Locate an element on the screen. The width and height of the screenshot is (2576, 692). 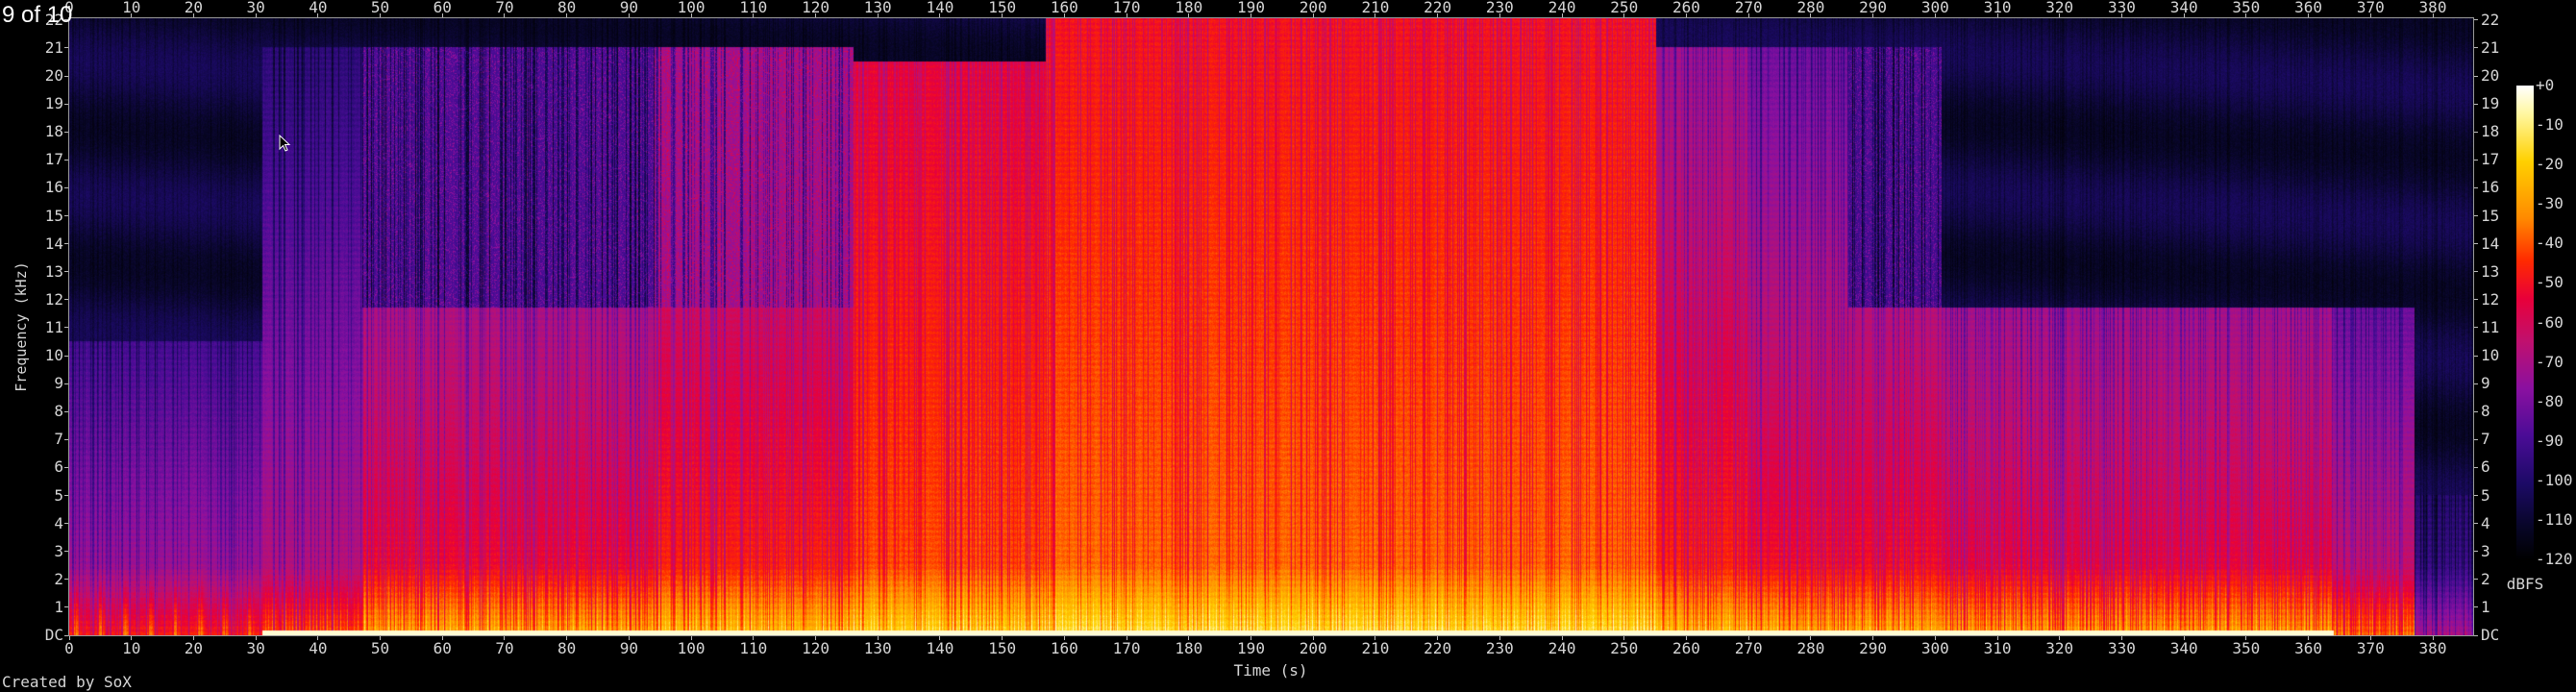
x-tick-label: 120 is located at coordinates (816, 648).